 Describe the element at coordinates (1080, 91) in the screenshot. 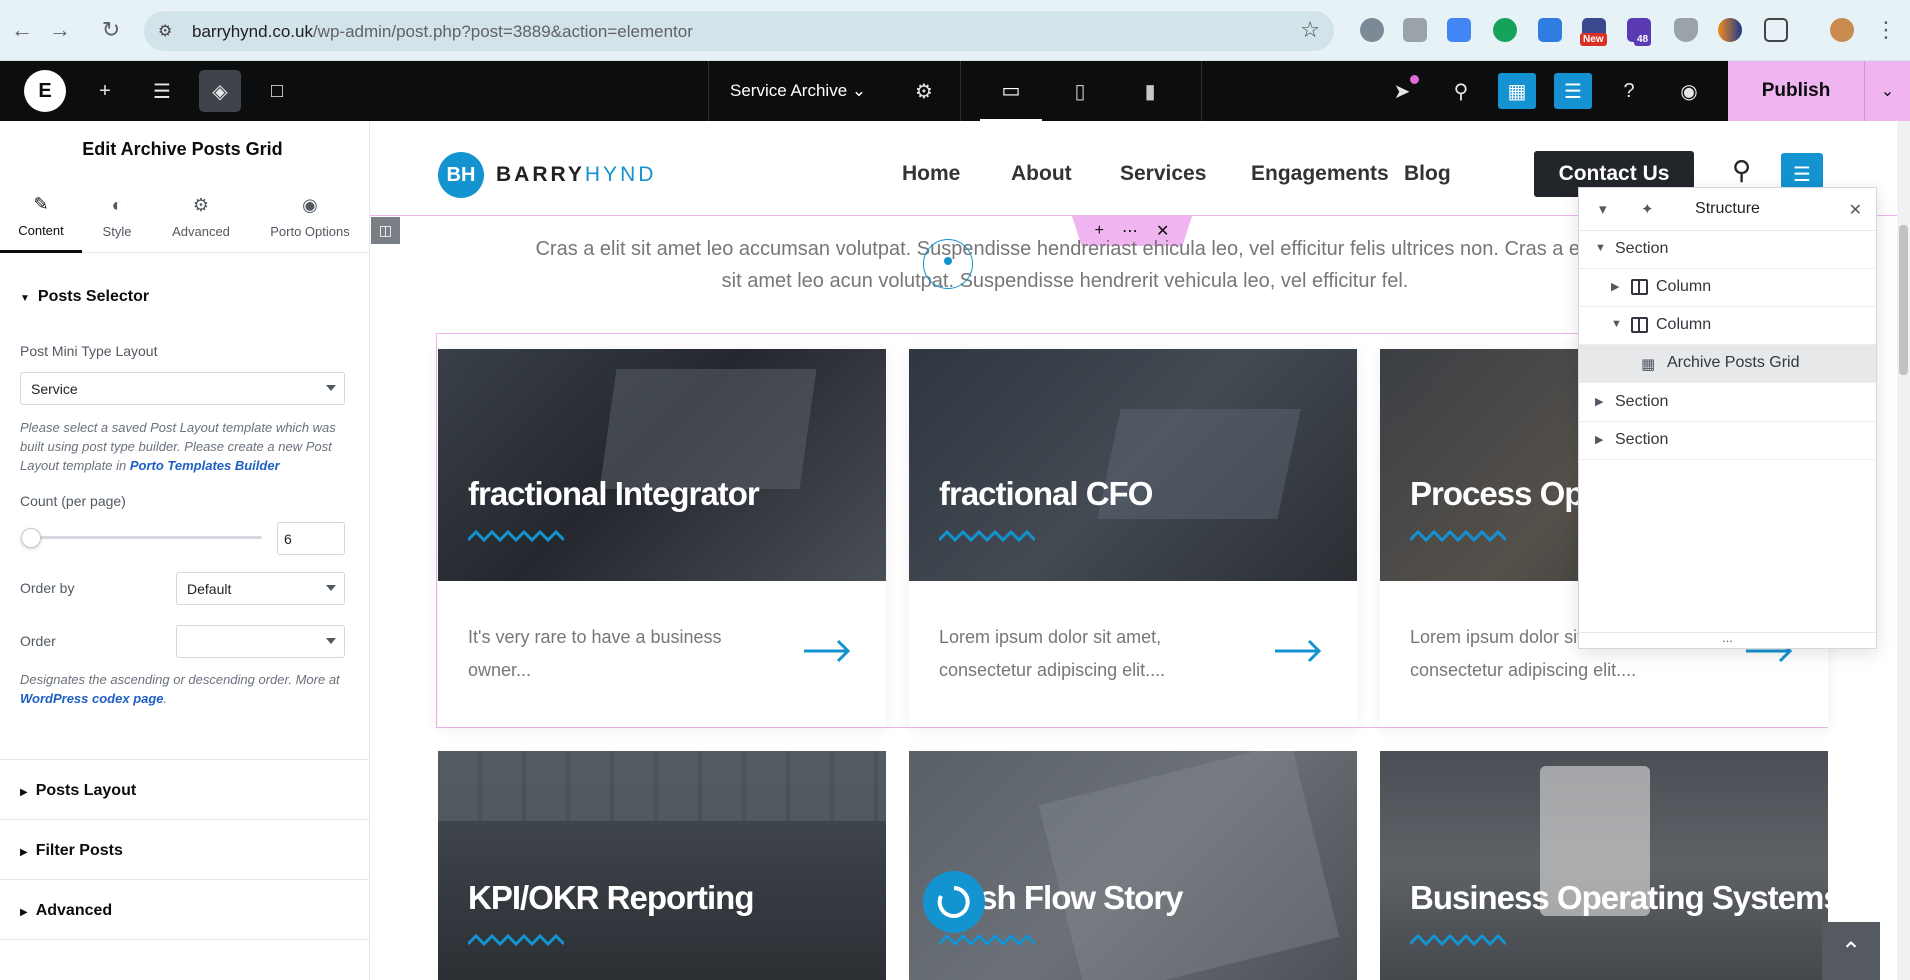

I see `tablet-view-icon: ▯` at that location.